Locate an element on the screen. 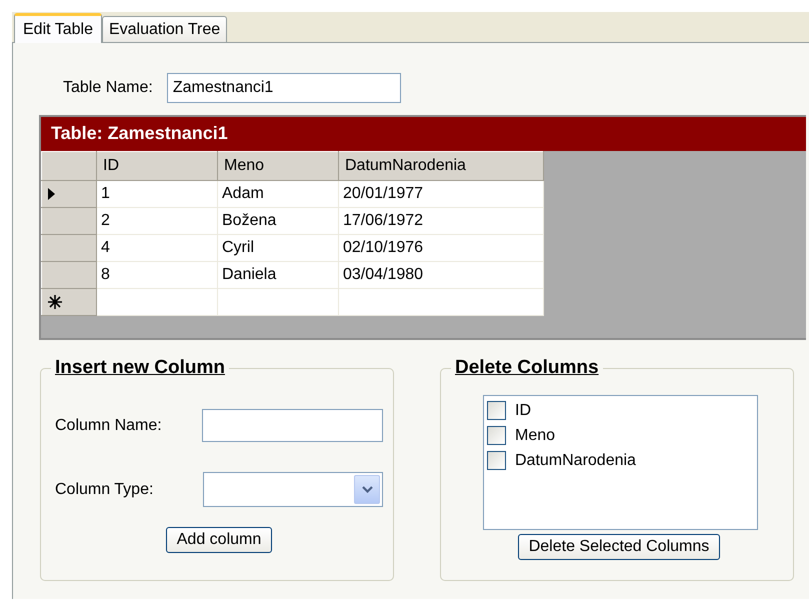 Image resolution: width=809 pixels, height=600 pixels. column-header: ID is located at coordinates (157, 166).